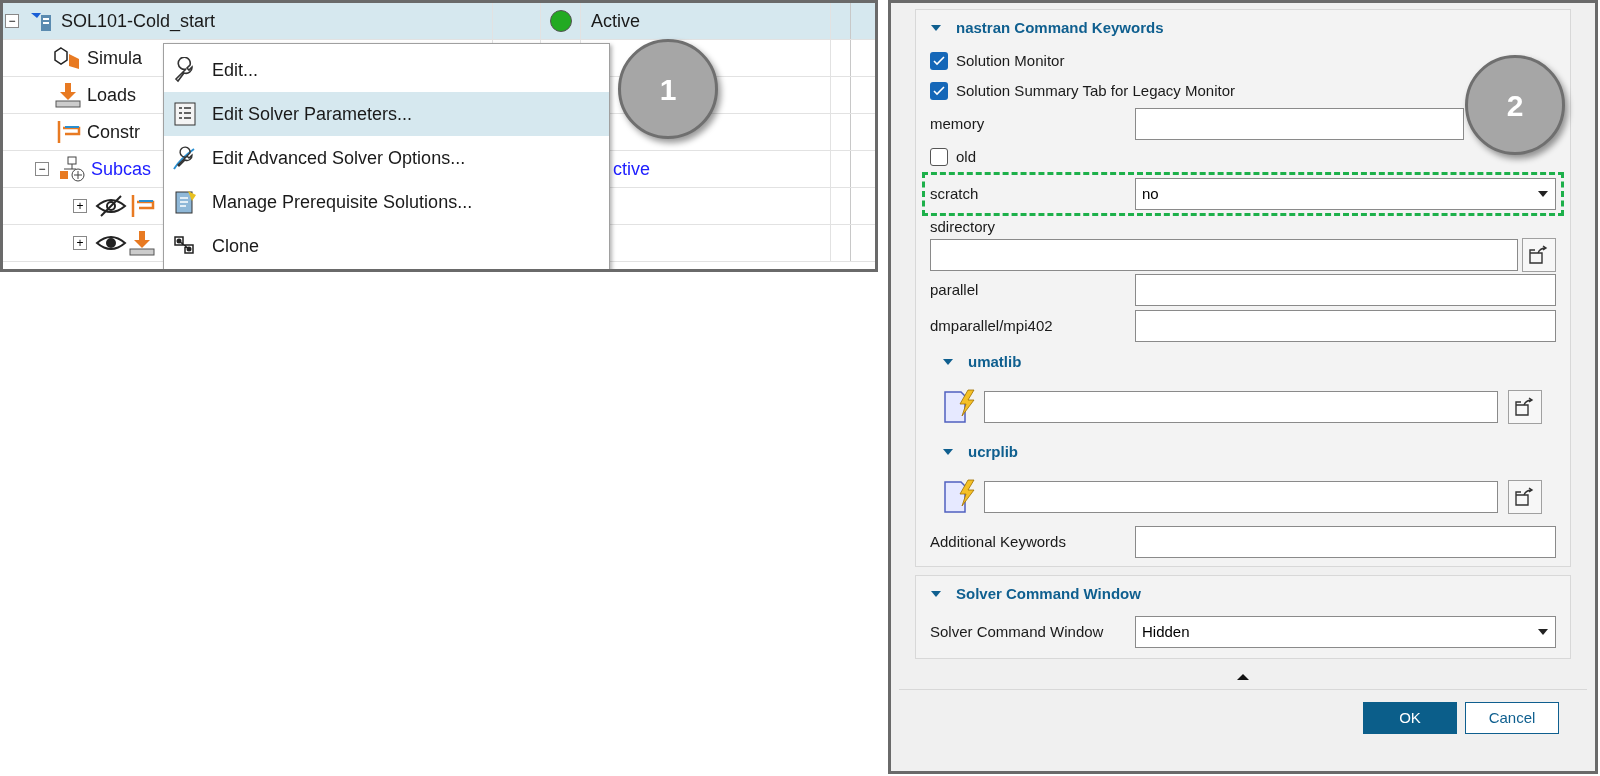 This screenshot has height=776, width=1600. Describe the element at coordinates (958, 123) in the screenshot. I see `field-label: memory` at that location.